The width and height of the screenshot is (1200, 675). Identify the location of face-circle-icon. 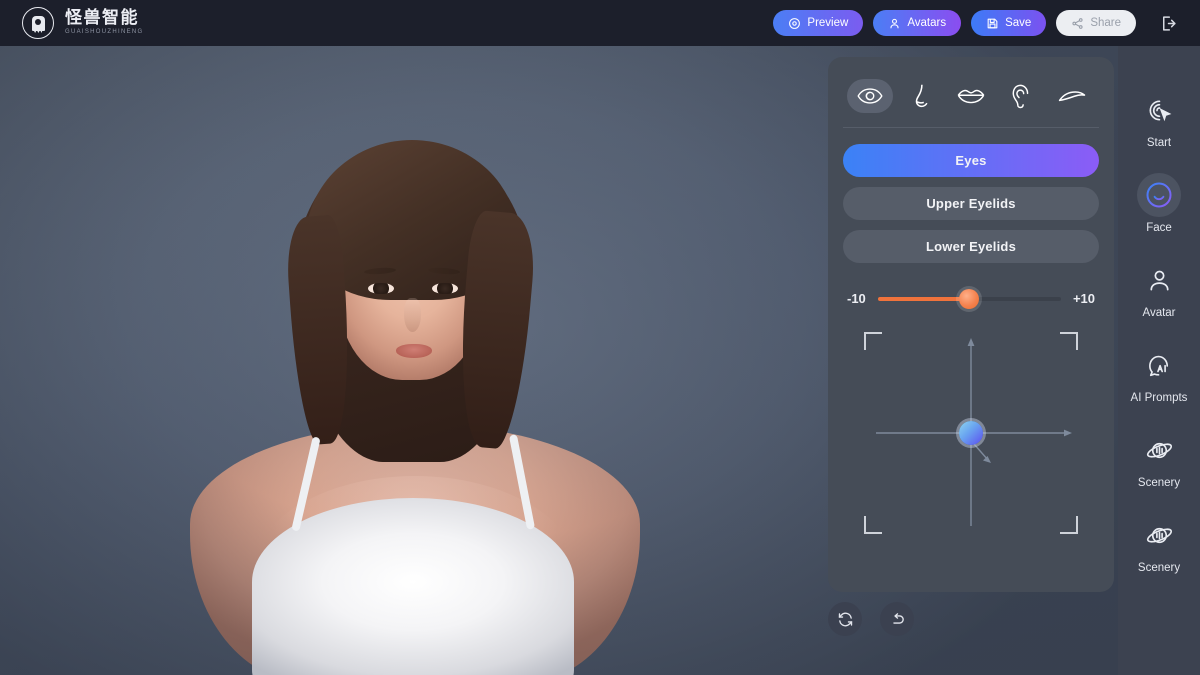
(1159, 195).